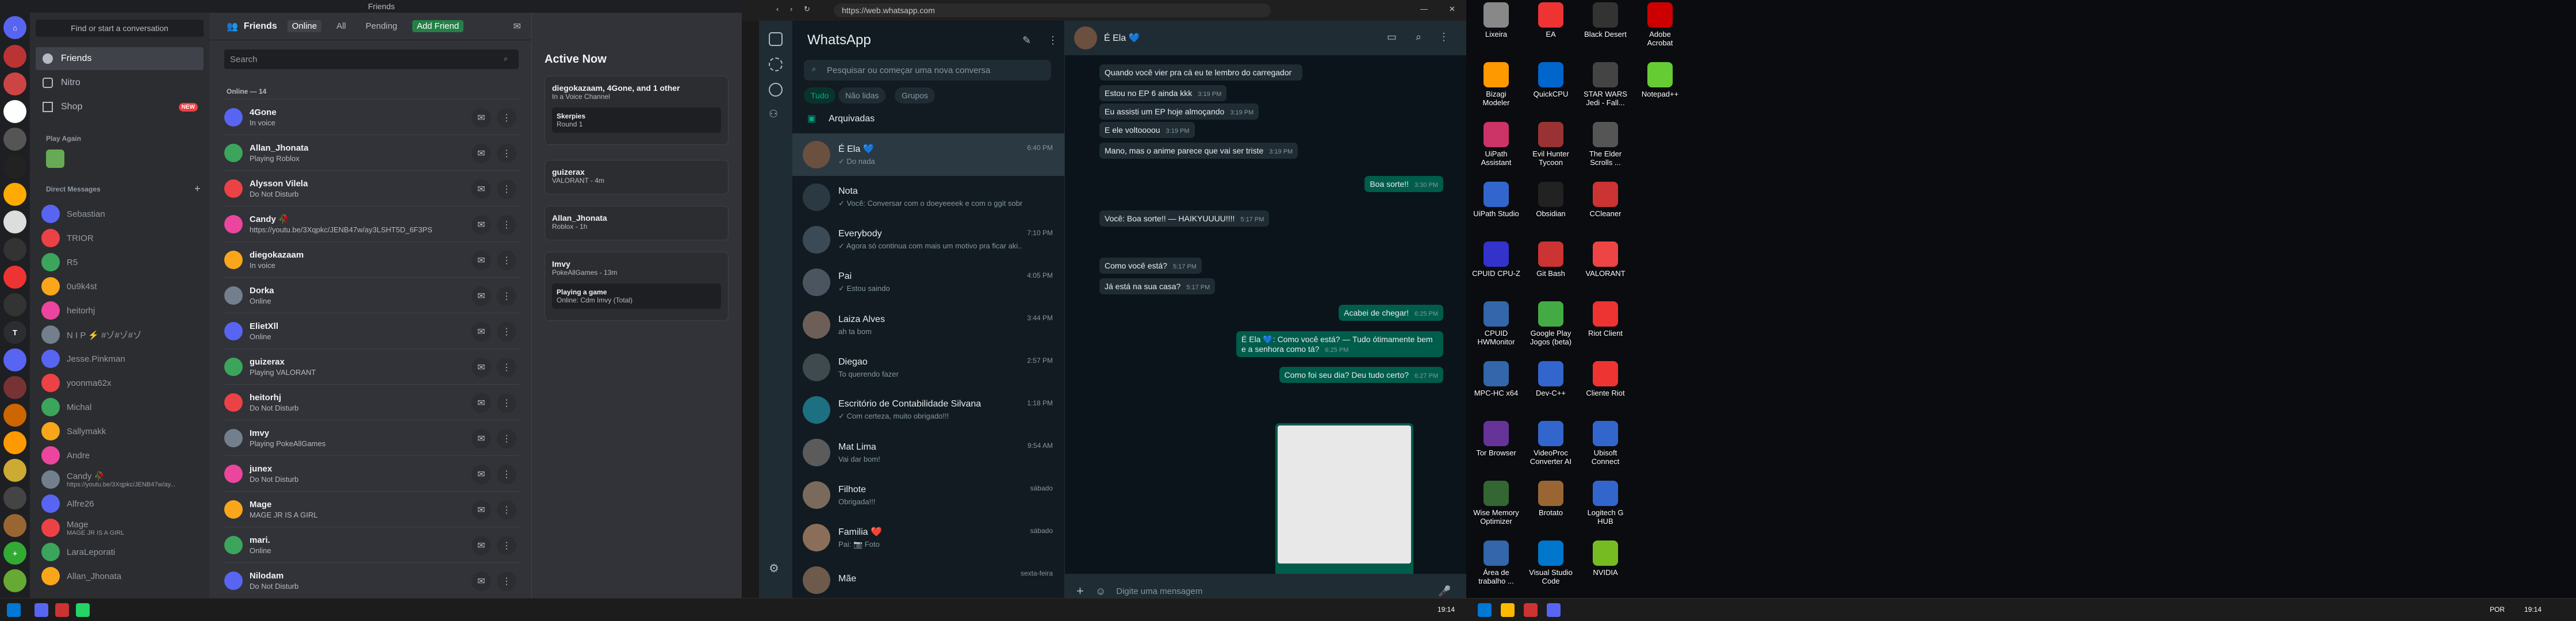 The image size is (2576, 621). Describe the element at coordinates (125, 262) in the screenshot. I see `dm-item: R5` at that location.